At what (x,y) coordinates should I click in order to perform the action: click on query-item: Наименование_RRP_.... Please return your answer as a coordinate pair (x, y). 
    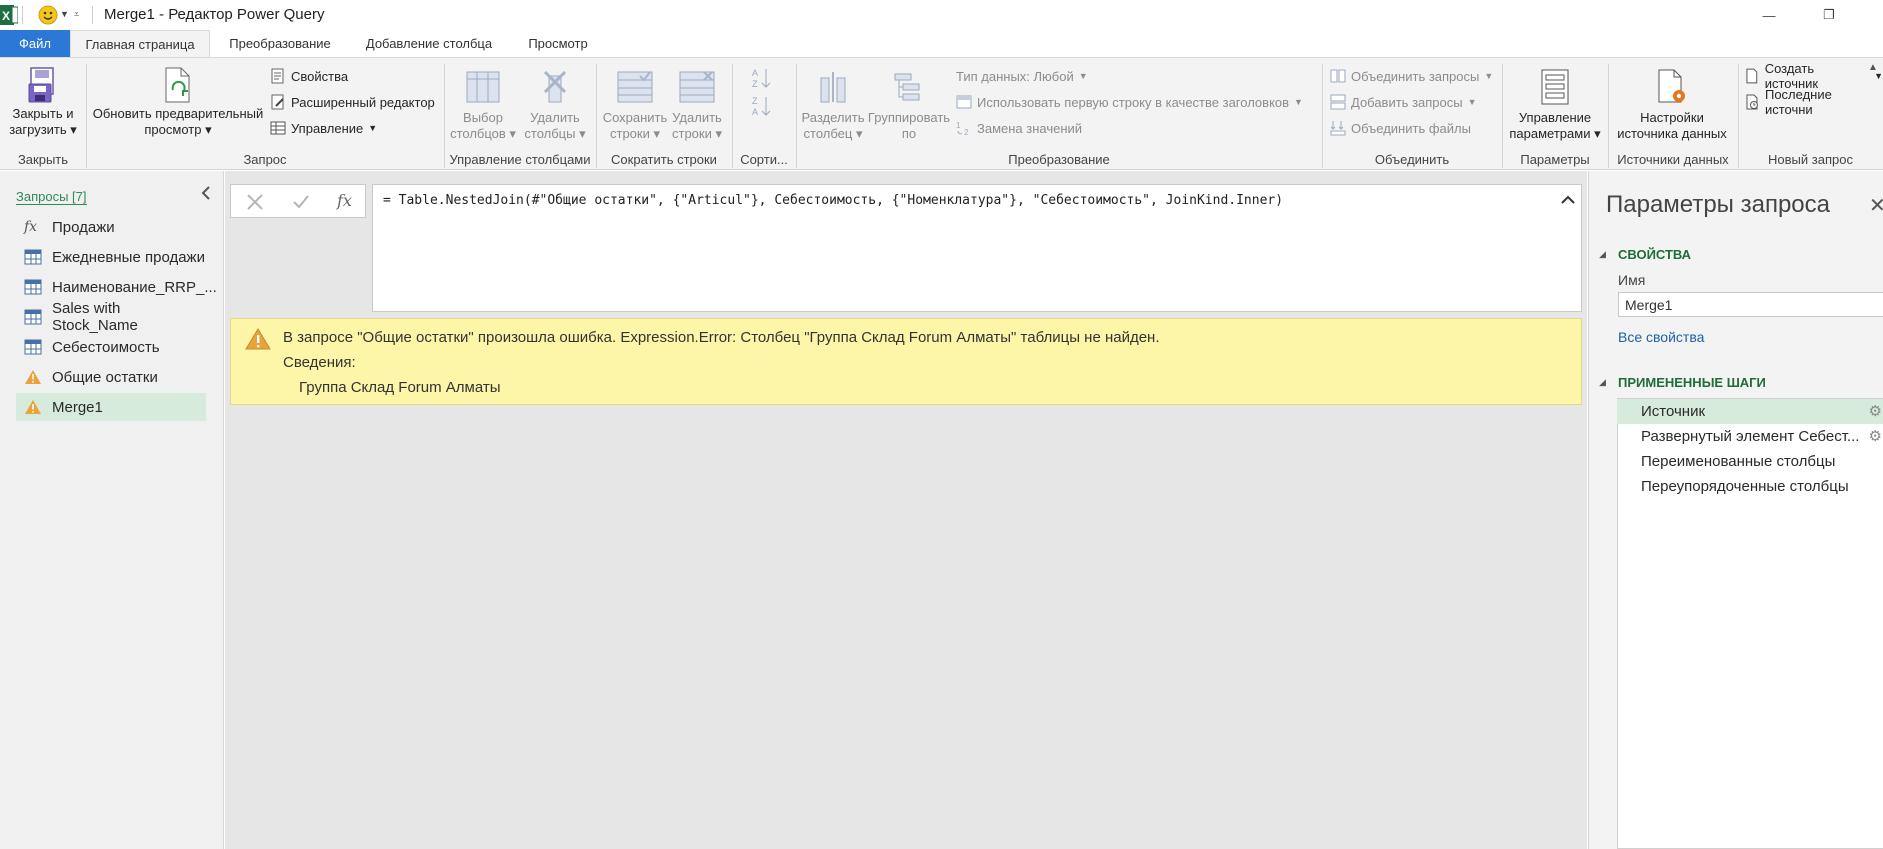
    Looking at the image, I should click on (116, 287).